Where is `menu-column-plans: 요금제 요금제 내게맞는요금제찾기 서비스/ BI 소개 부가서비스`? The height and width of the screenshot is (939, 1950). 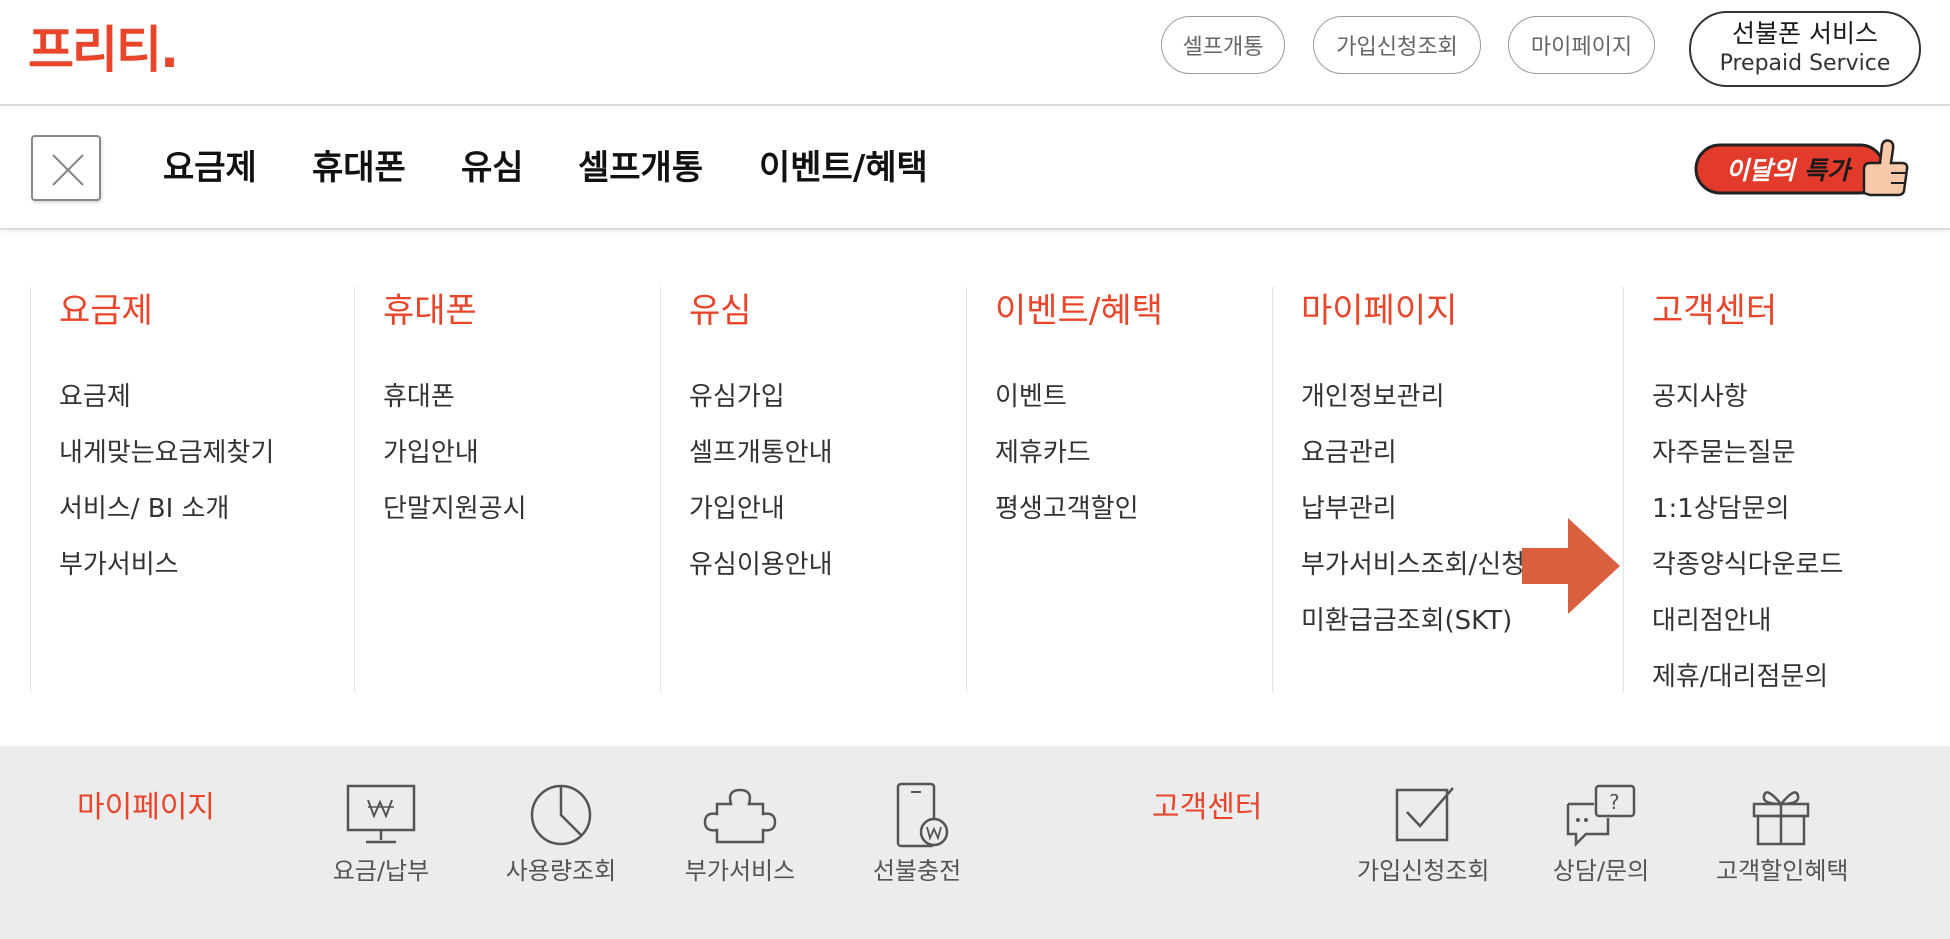 menu-column-plans: 요금제 요금제 내게맞는요금제찾기 서비스/ BI 소개 부가서비스 is located at coordinates (192, 489).